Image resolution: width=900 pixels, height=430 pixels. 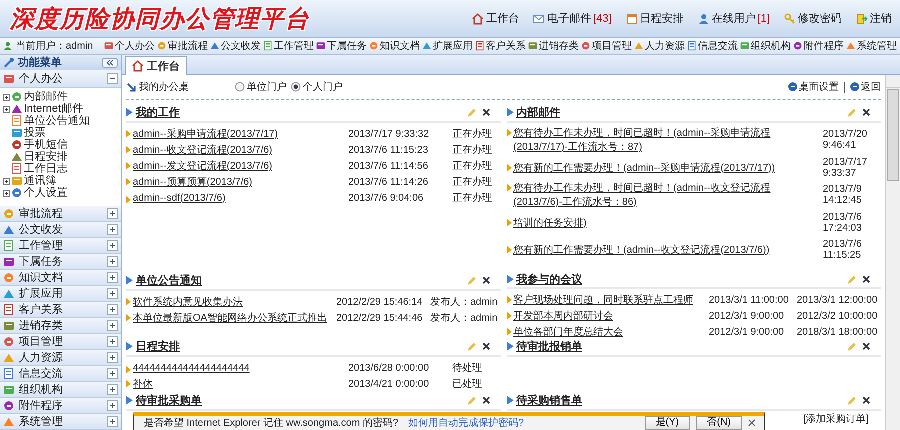 I want to click on panel-title: 待采购销售单, so click(x=549, y=400).